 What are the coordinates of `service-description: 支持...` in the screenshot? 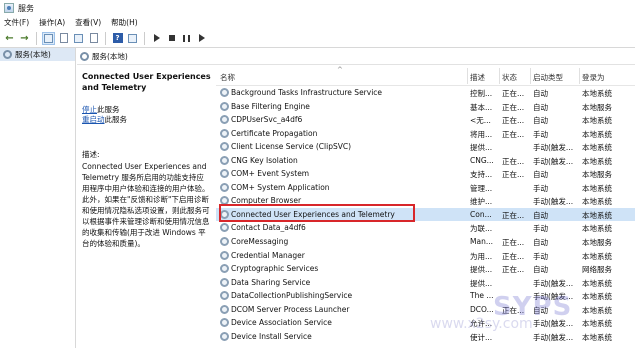 It's located at (481, 175).